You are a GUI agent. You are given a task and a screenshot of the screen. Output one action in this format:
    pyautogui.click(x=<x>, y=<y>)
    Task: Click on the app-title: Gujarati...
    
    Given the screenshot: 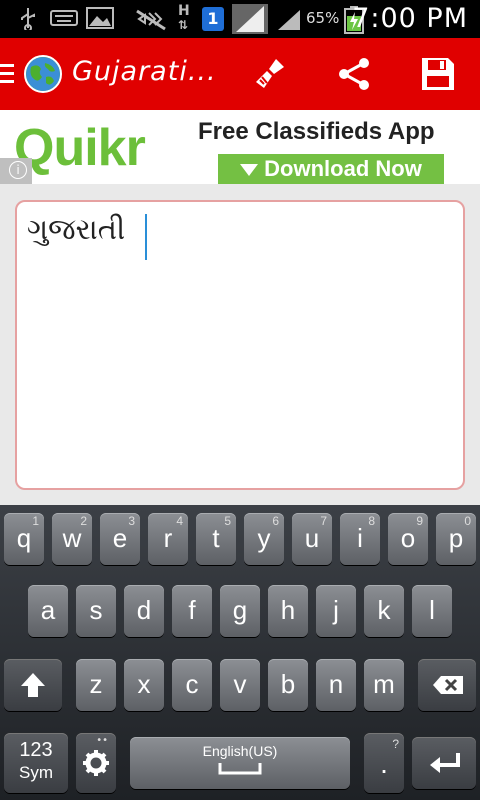 What is the action you would take?
    pyautogui.click(x=144, y=71)
    